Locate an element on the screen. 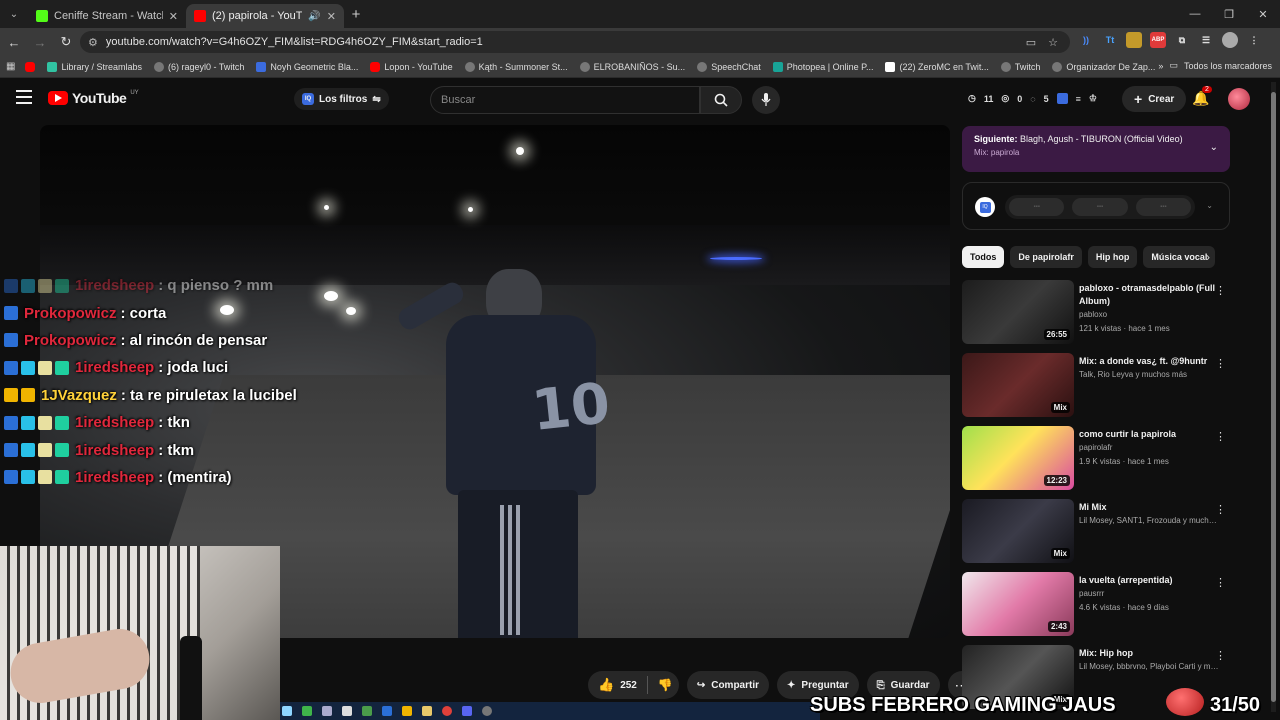 The height and width of the screenshot is (720, 1280). bookmark: (6) rageyl0 - Twitch is located at coordinates (198, 66).